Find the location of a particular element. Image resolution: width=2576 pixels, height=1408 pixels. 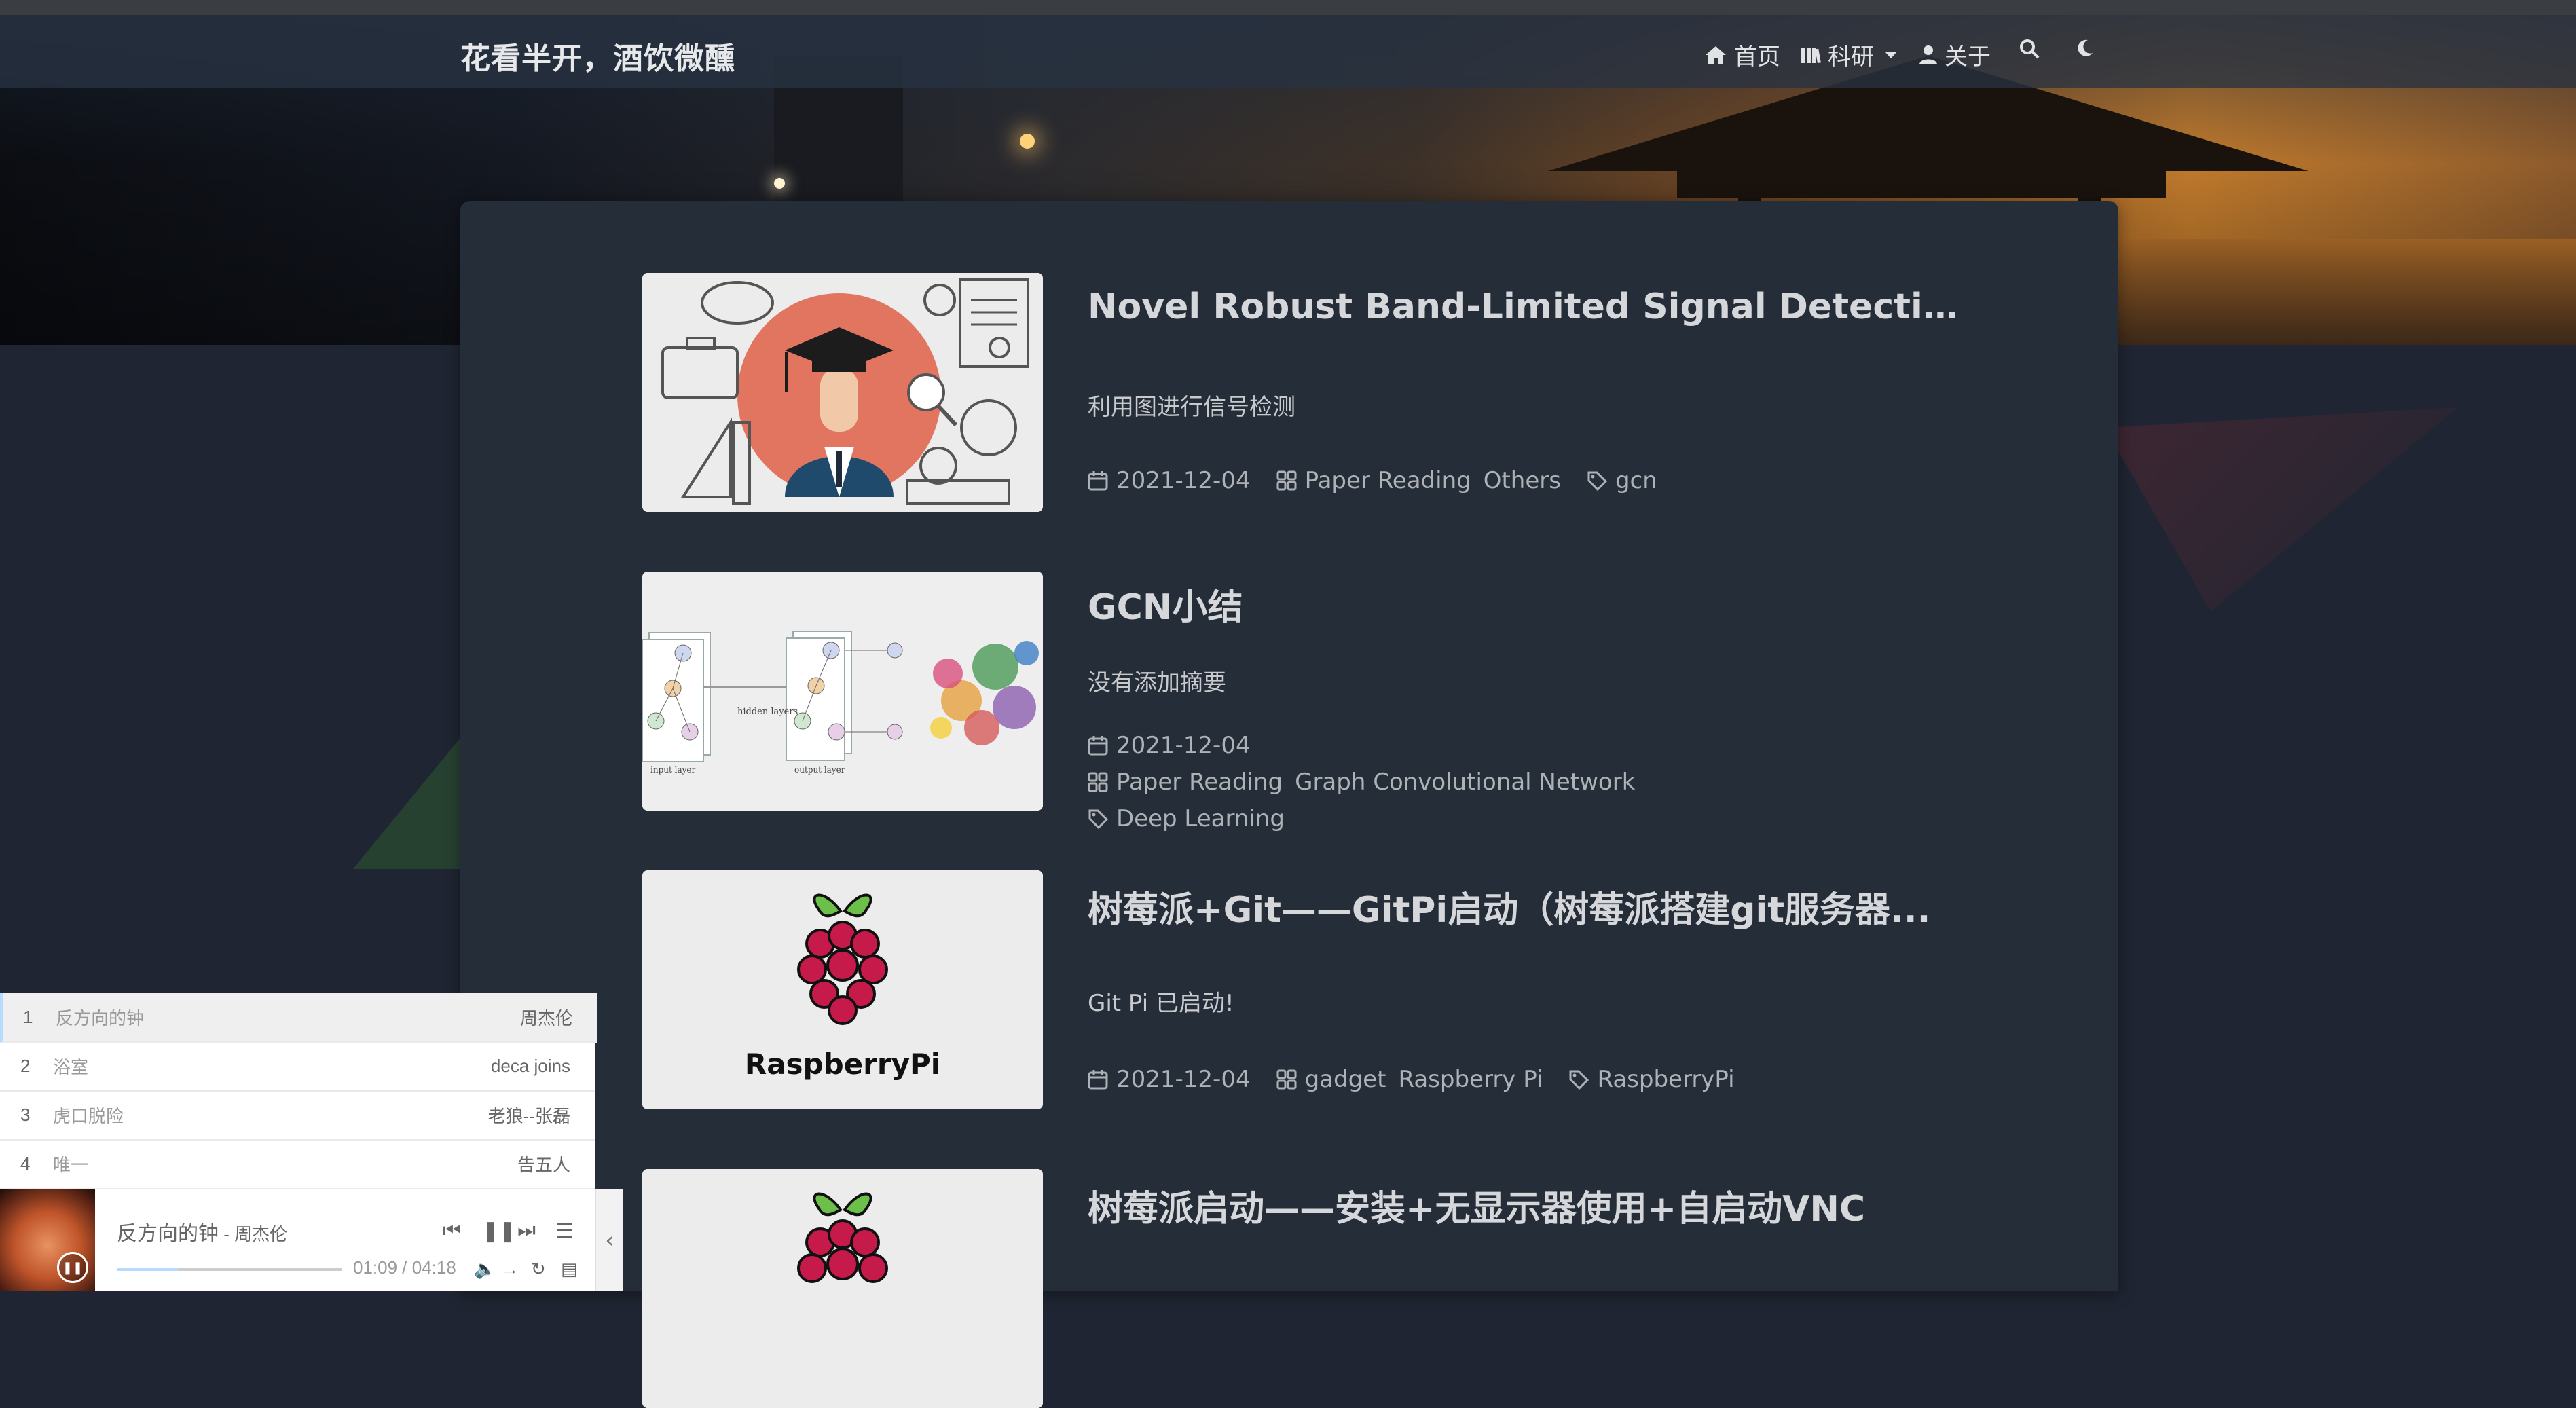

skip-forward-icon: ⏭ is located at coordinates (526, 1230).